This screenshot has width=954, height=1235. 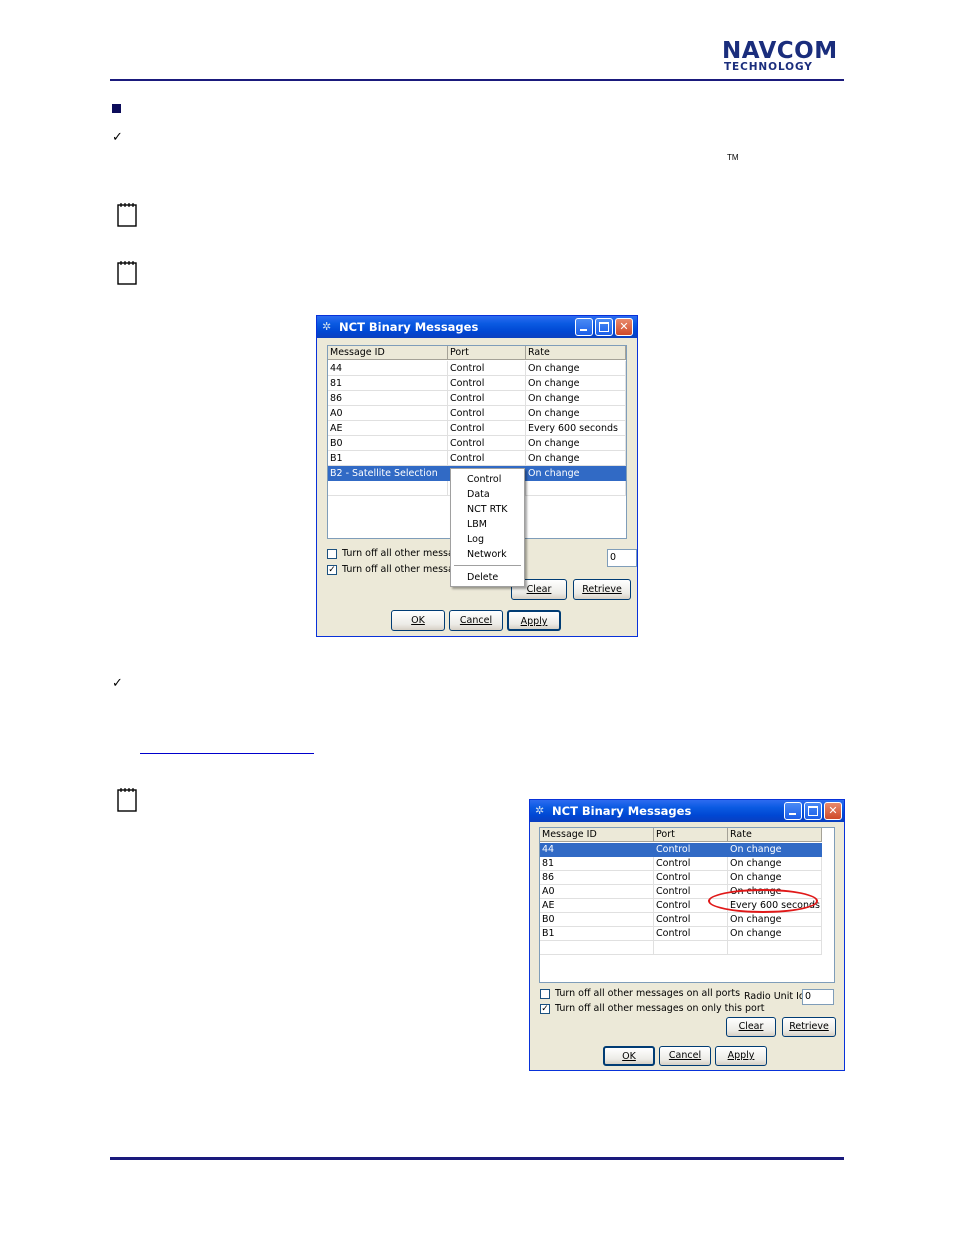 I want to click on cell-message-id: 44, so click(x=597, y=850).